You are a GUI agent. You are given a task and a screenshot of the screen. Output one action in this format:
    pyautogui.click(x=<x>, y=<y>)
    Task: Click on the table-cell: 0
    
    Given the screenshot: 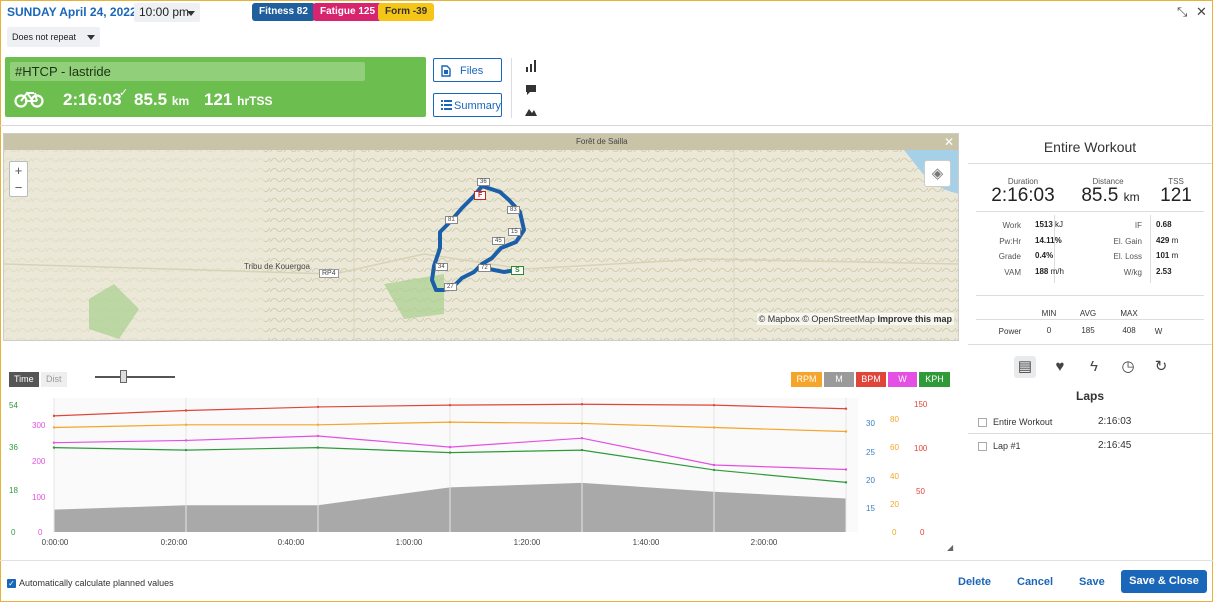 What is the action you would take?
    pyautogui.click(x=1049, y=330)
    